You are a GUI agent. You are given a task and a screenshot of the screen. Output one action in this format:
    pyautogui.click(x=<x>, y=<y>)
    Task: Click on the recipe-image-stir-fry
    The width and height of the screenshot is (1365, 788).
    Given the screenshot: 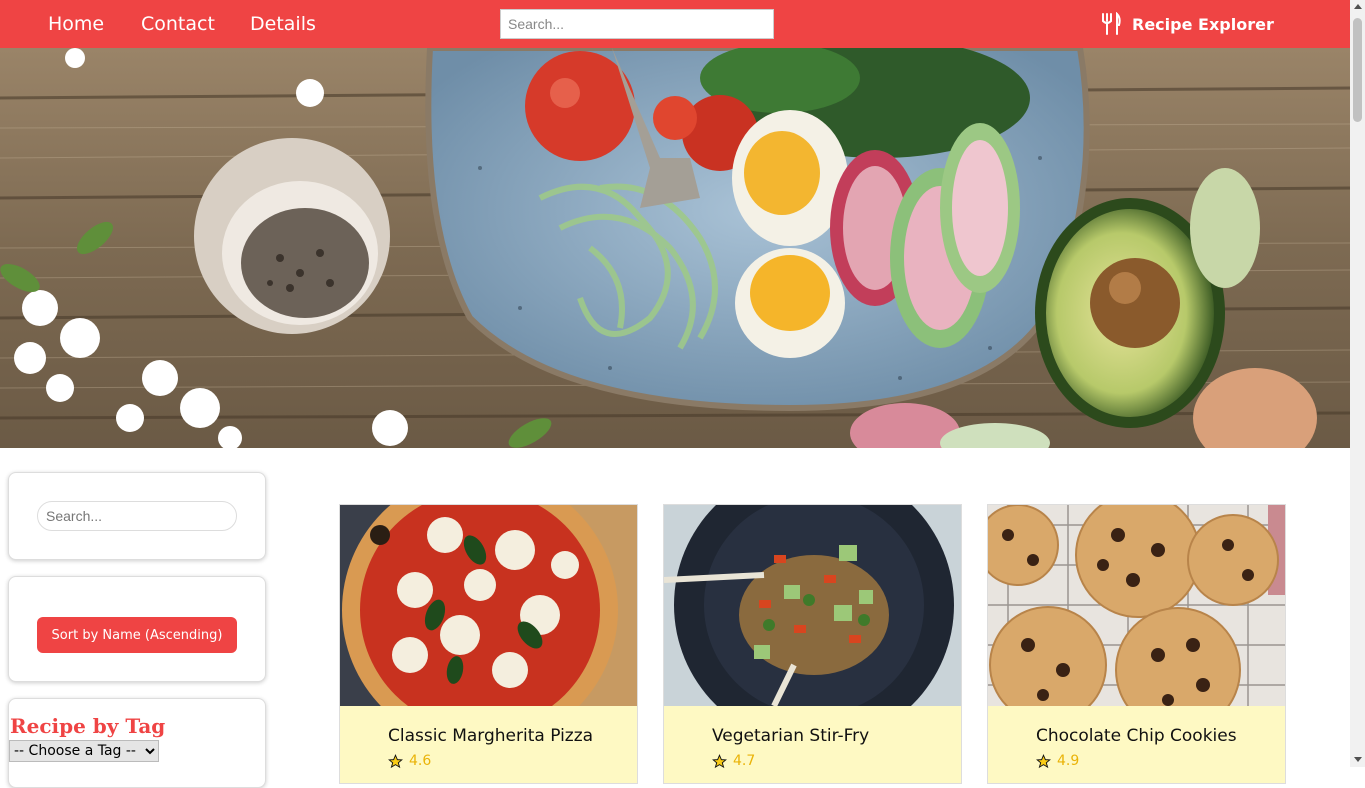 What is the action you would take?
    pyautogui.click(x=812, y=605)
    